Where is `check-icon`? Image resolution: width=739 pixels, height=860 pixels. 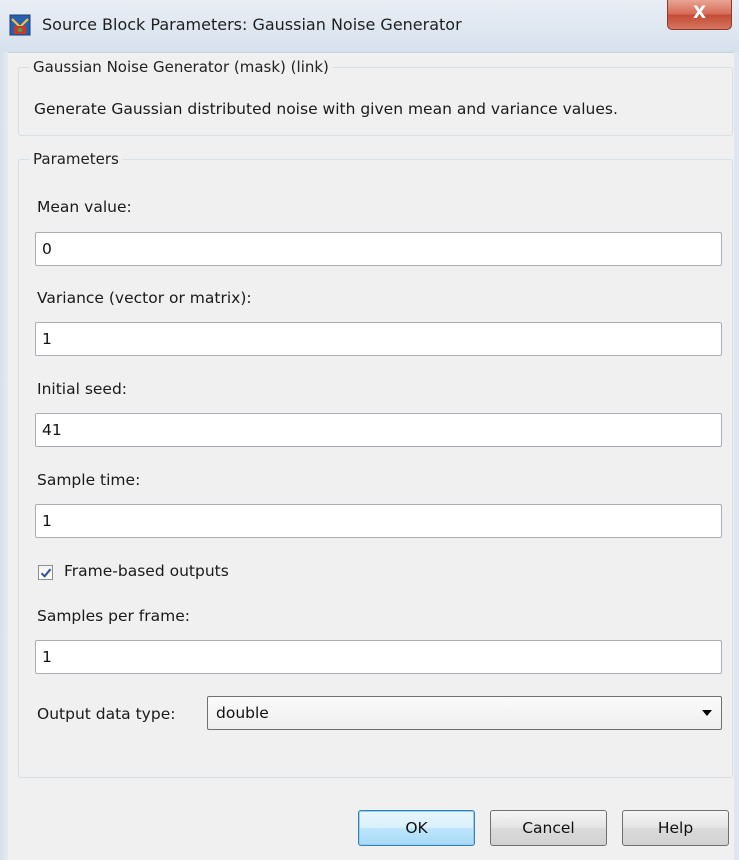
check-icon is located at coordinates (46, 573).